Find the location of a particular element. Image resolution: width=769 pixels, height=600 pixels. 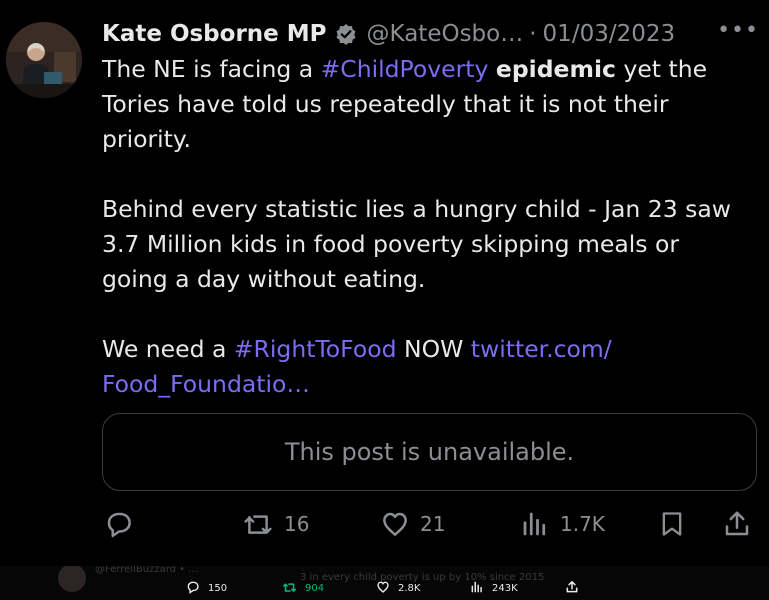

action-bar: 16 21 1.7K is located at coordinates (429, 524).